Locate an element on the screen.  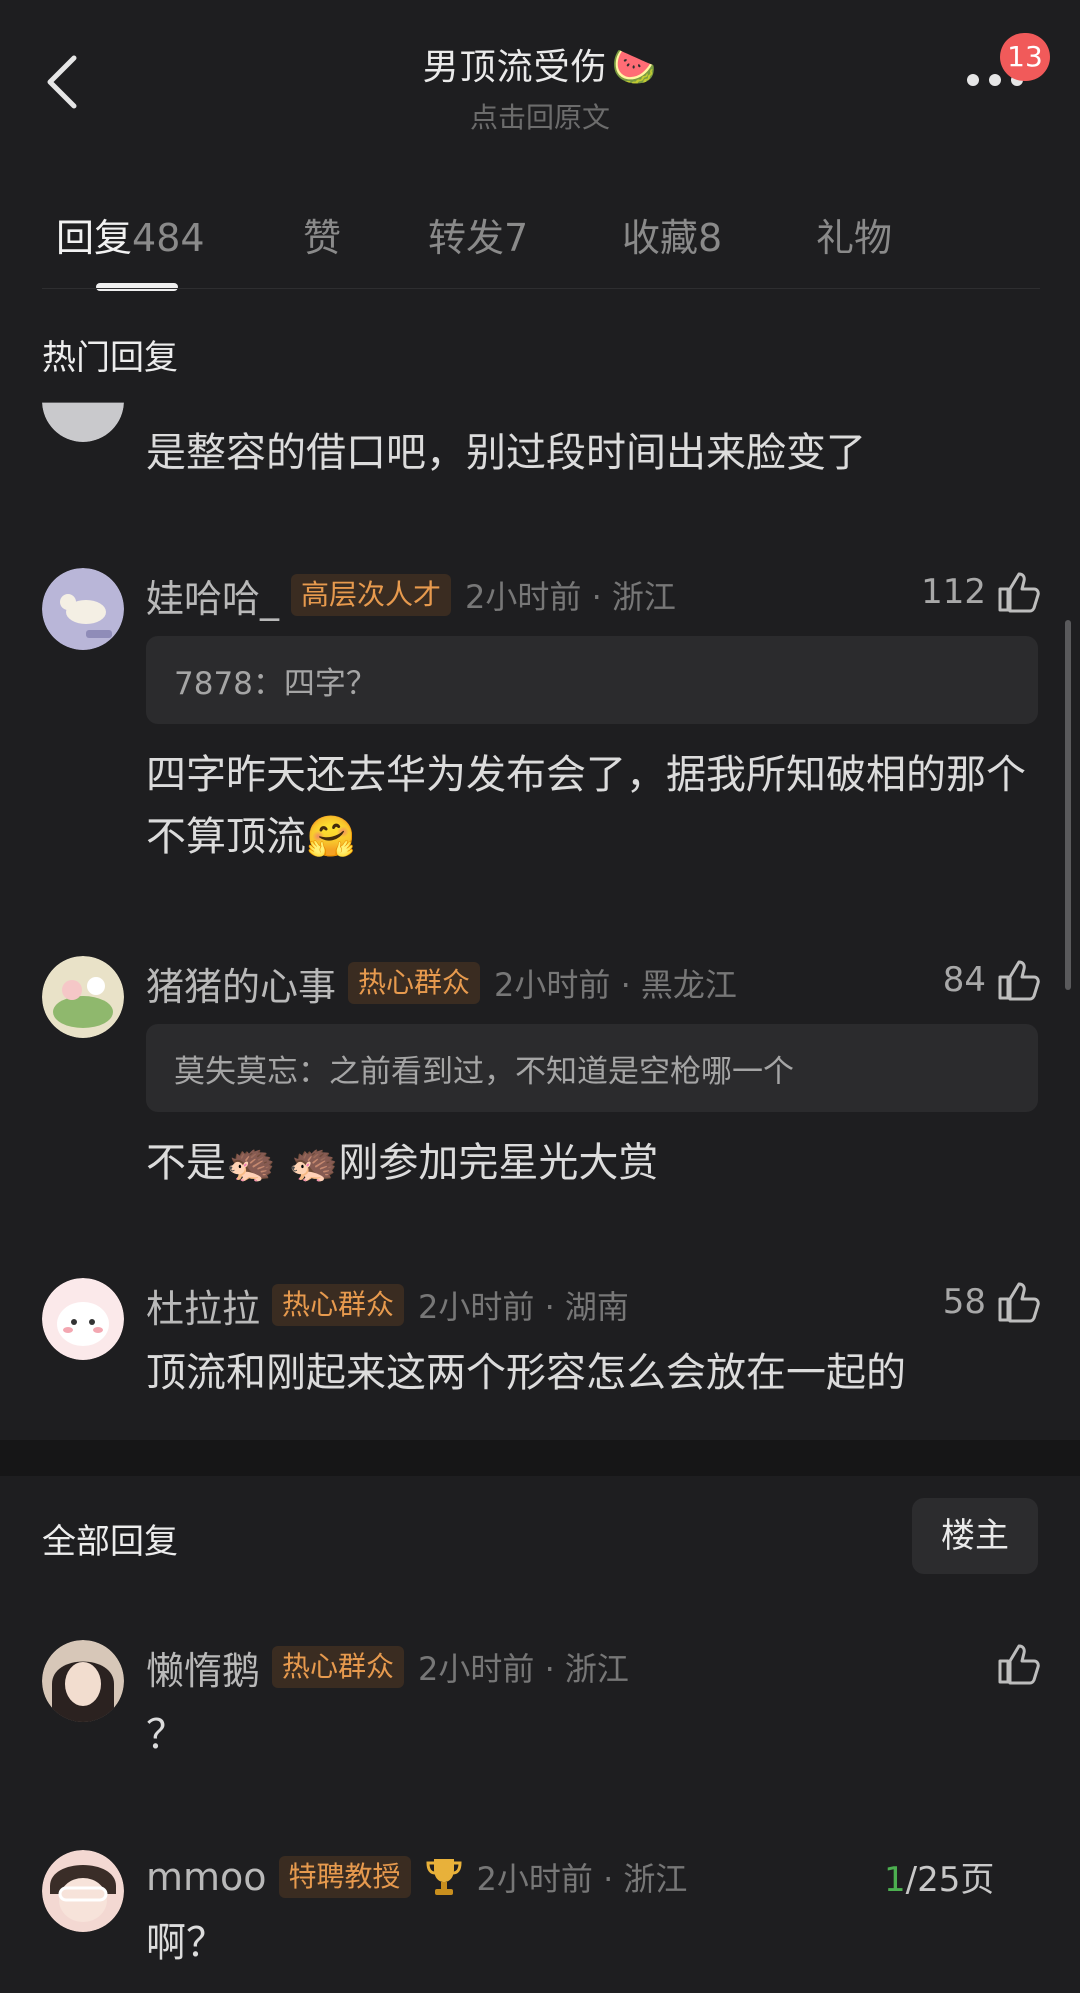
section-separator is located at coordinates (540, 1458).